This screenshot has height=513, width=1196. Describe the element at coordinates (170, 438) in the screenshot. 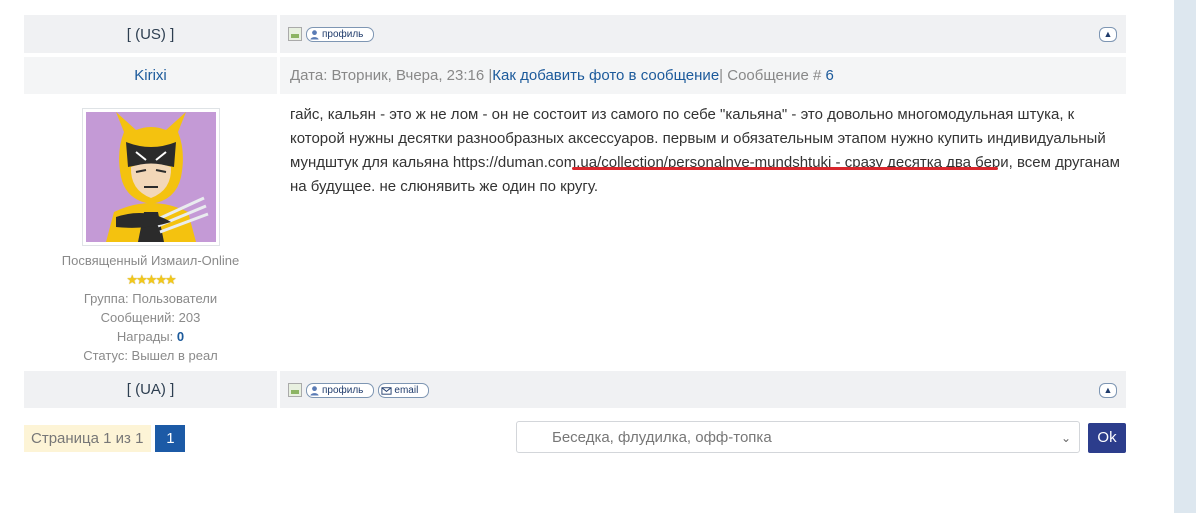

I see `pagination-current-page: 1` at that location.